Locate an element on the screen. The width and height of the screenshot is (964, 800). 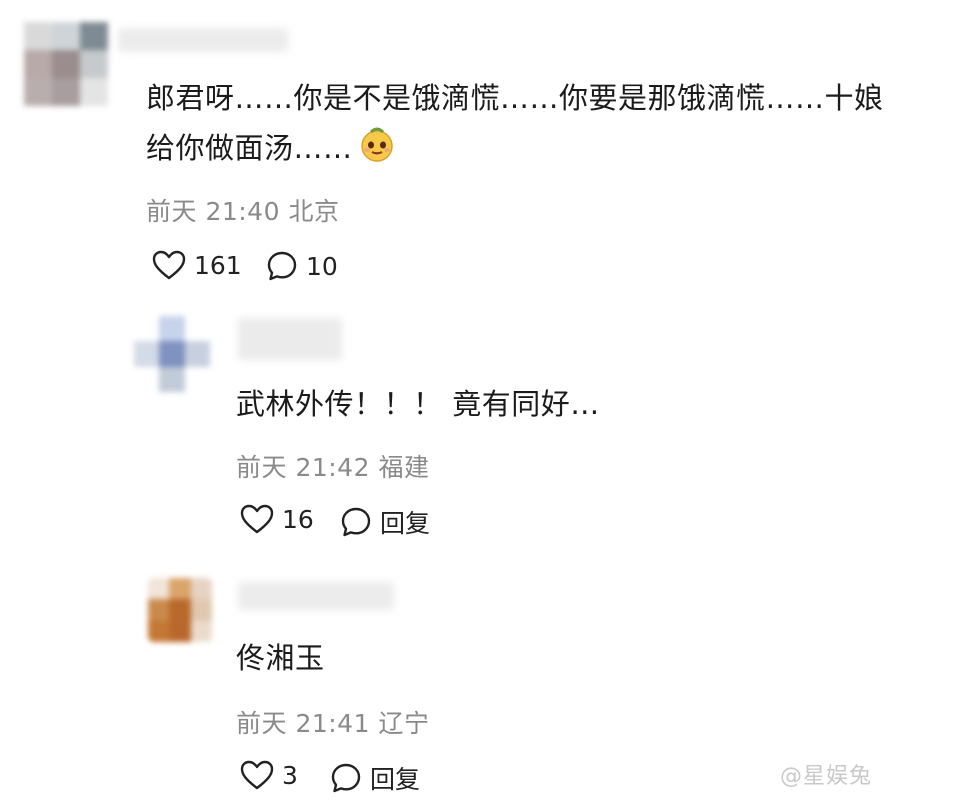
smiling-face-emoji-icon is located at coordinates (377, 150).